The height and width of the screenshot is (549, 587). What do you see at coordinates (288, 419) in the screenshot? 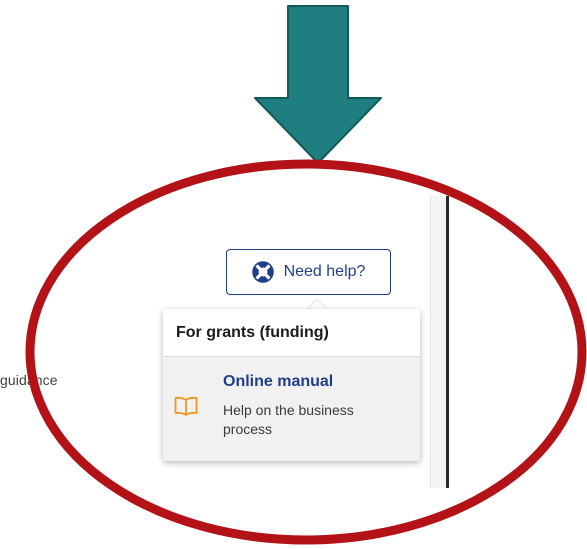
I see `menu-item-description: Help on the business process` at bounding box center [288, 419].